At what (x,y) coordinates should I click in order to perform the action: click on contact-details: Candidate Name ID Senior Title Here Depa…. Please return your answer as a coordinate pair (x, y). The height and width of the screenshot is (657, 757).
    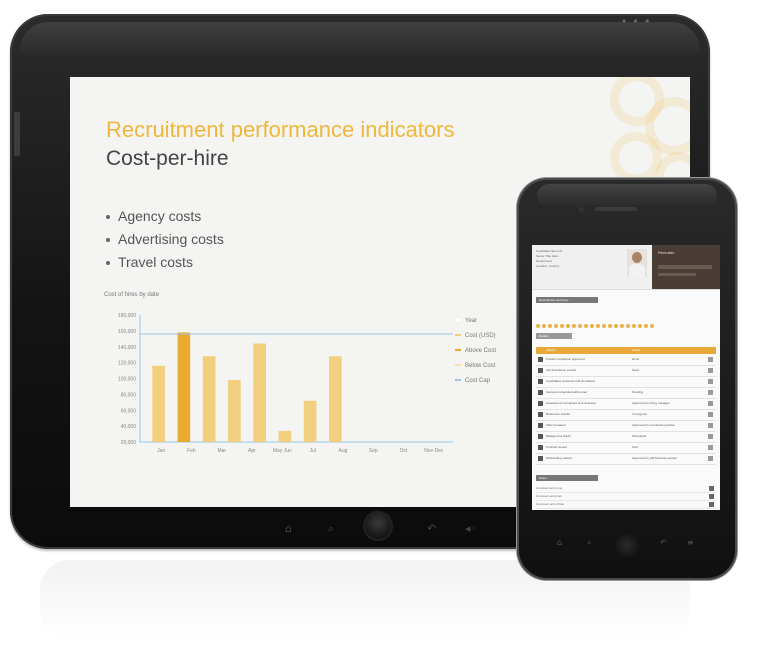
    Looking at the image, I should click on (549, 259).